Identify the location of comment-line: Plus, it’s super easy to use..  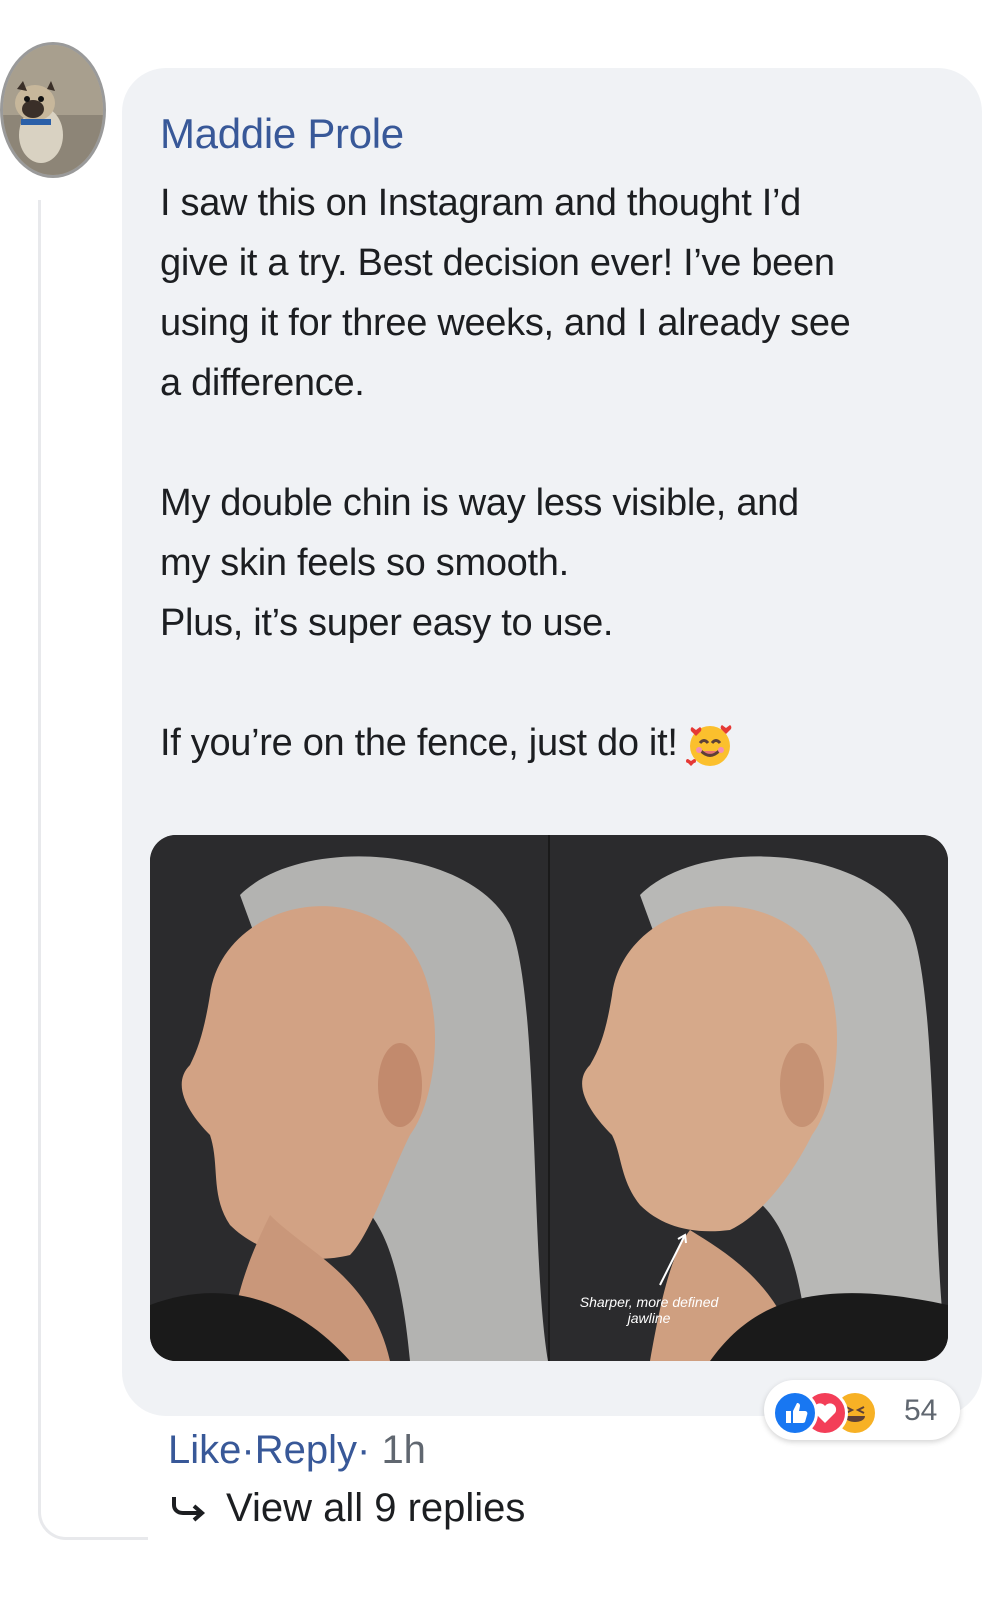
(387, 623).